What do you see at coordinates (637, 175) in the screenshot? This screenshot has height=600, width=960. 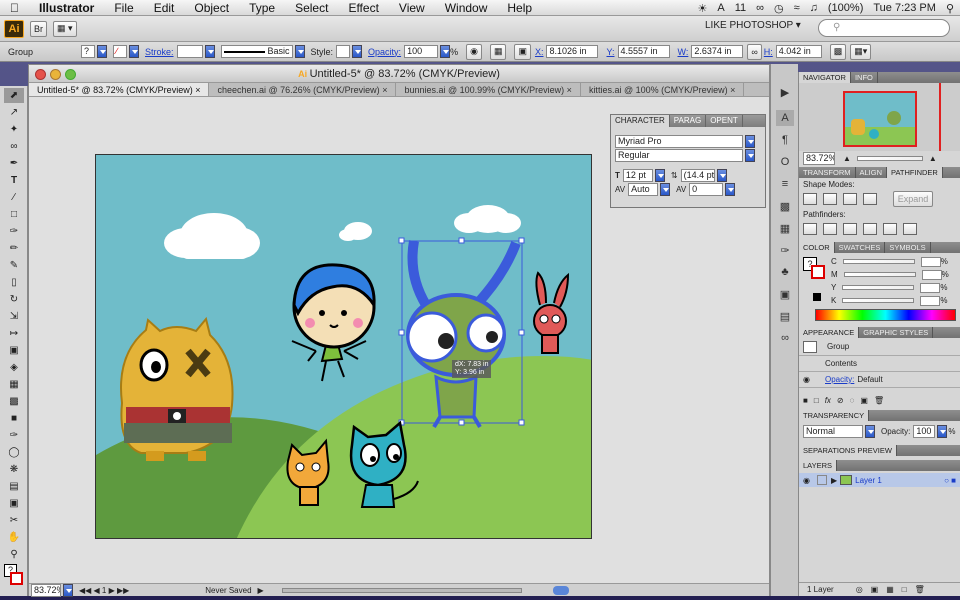 I see `font-size-field: 12 pt` at bounding box center [637, 175].